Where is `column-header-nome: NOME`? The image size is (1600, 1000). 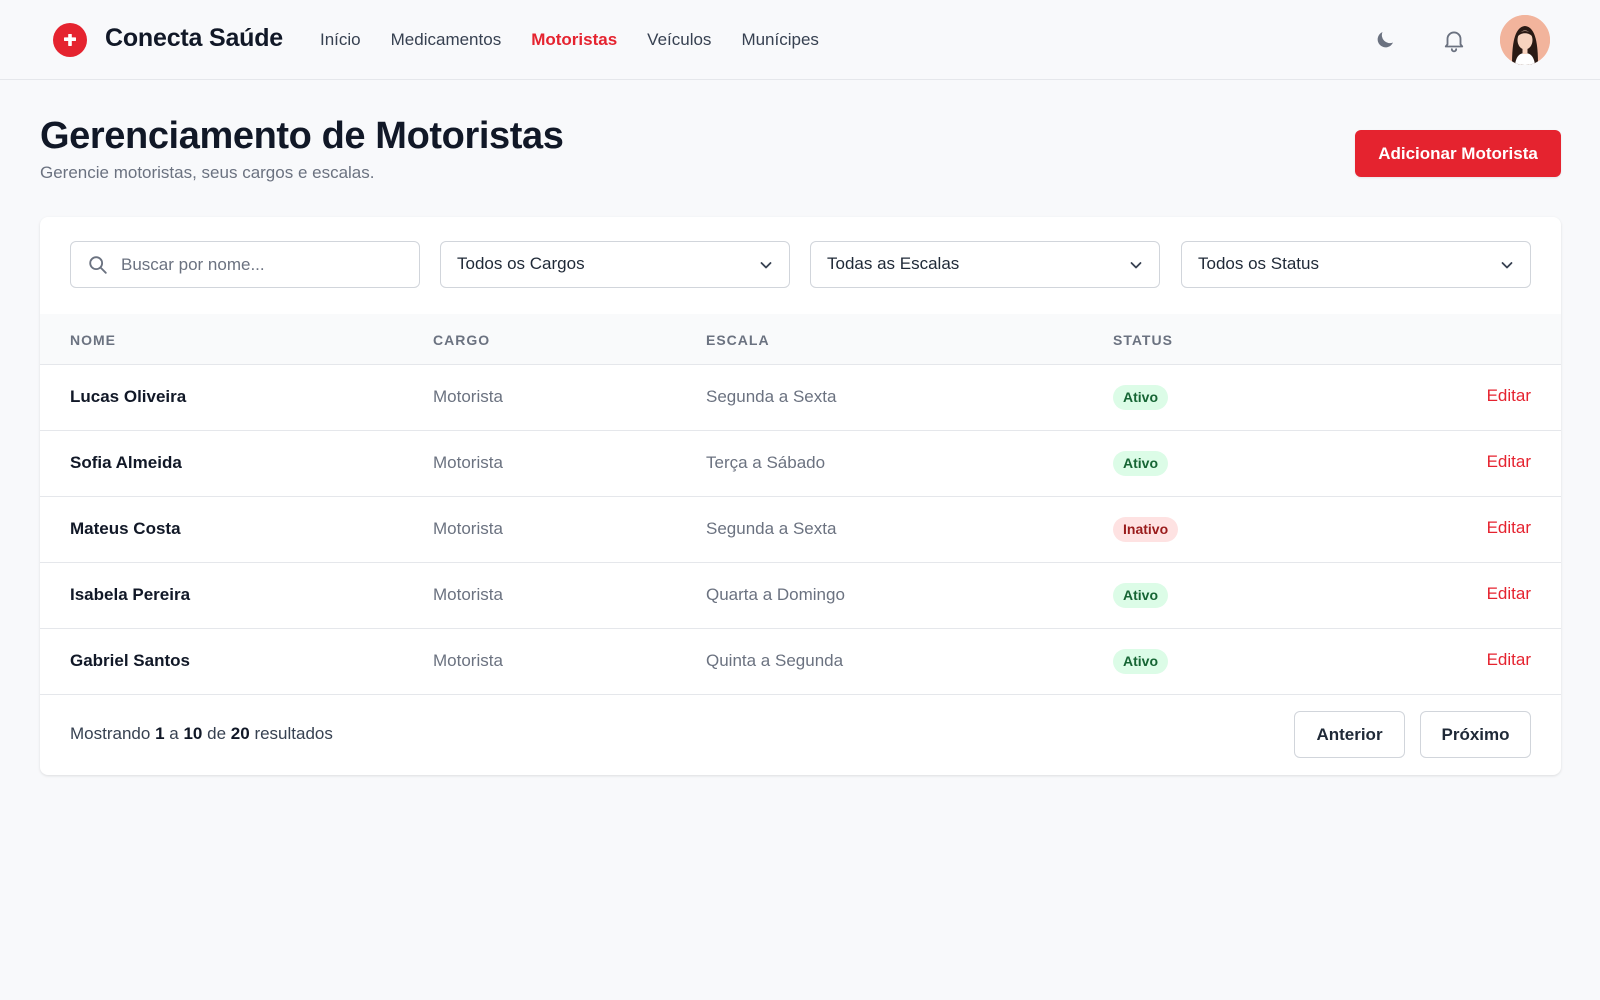 column-header-nome: NOME is located at coordinates (93, 340).